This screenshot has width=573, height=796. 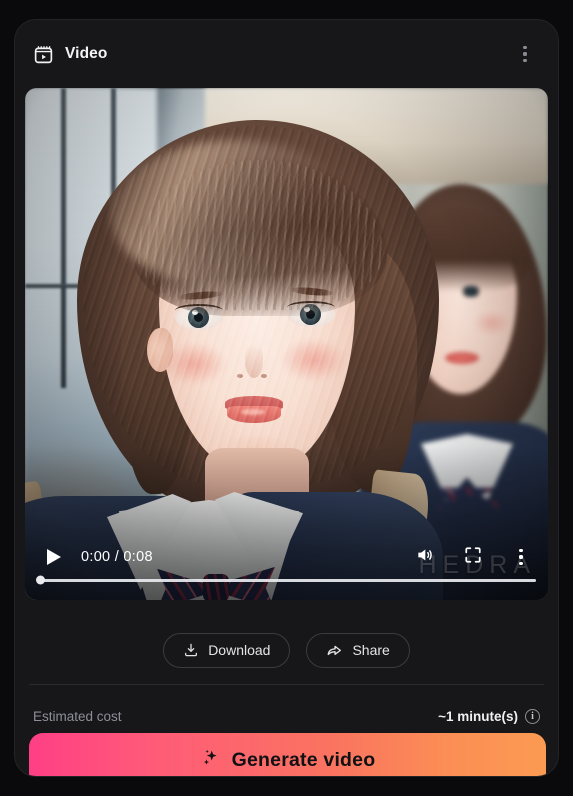 I want to click on estimated-cost-value: ~1 minute(s), so click(x=478, y=716).